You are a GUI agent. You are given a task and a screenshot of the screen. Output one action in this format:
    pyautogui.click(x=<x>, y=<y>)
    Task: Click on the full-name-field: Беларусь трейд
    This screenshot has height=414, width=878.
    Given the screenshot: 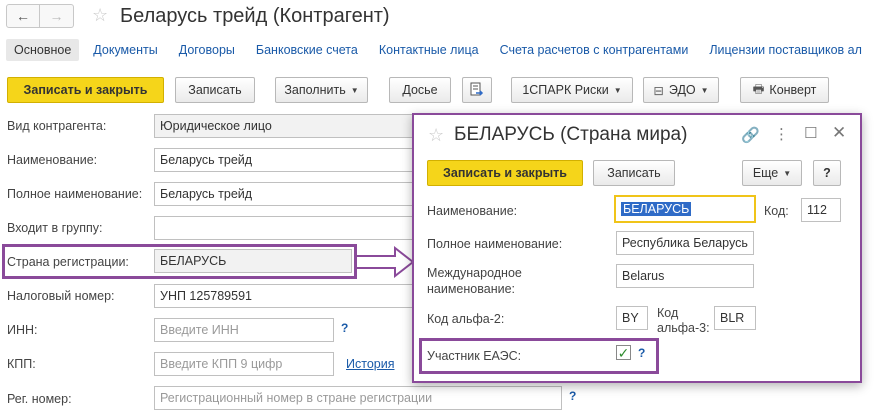 What is the action you would take?
    pyautogui.click(x=284, y=194)
    